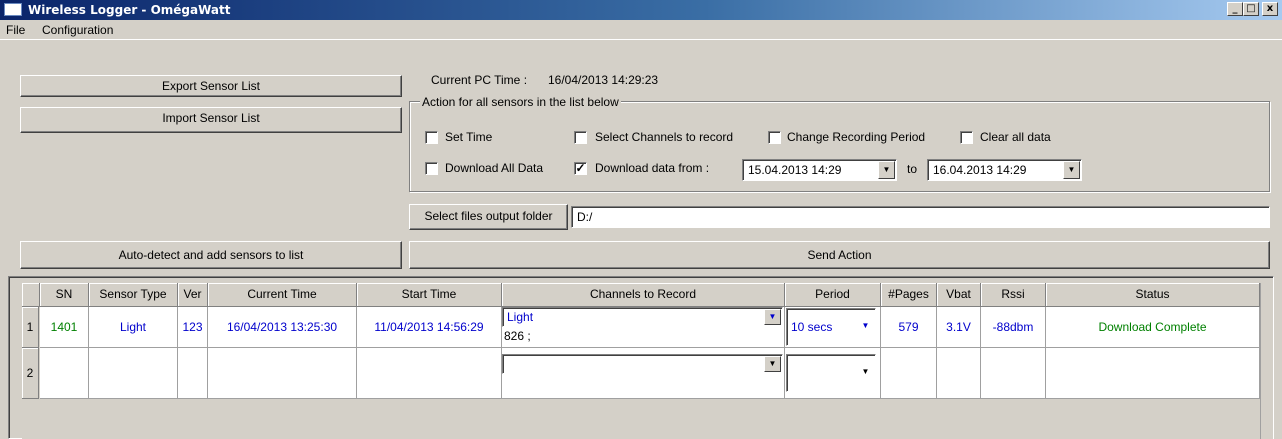 The image size is (1282, 439). Describe the element at coordinates (1015, 137) in the screenshot. I see `clear-data-label: Clear all data` at that location.